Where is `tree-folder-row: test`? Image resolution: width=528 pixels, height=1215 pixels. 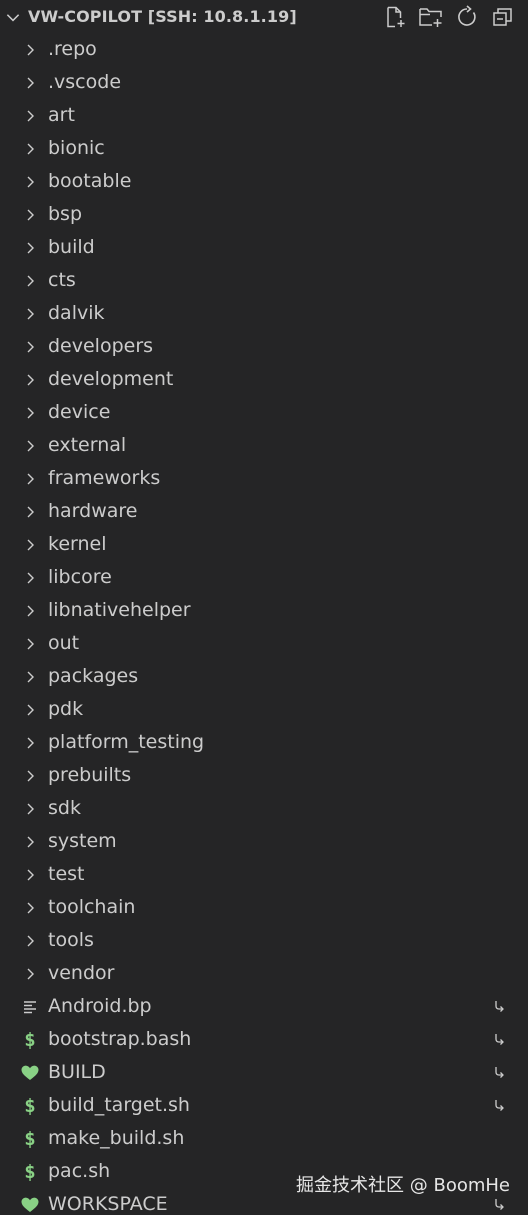 tree-folder-row: test is located at coordinates (264, 874).